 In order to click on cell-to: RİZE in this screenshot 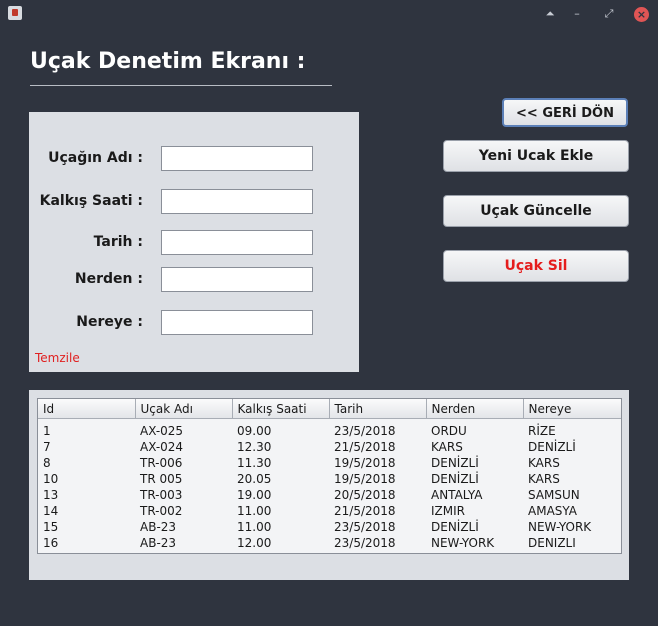, I will do `click(542, 431)`.